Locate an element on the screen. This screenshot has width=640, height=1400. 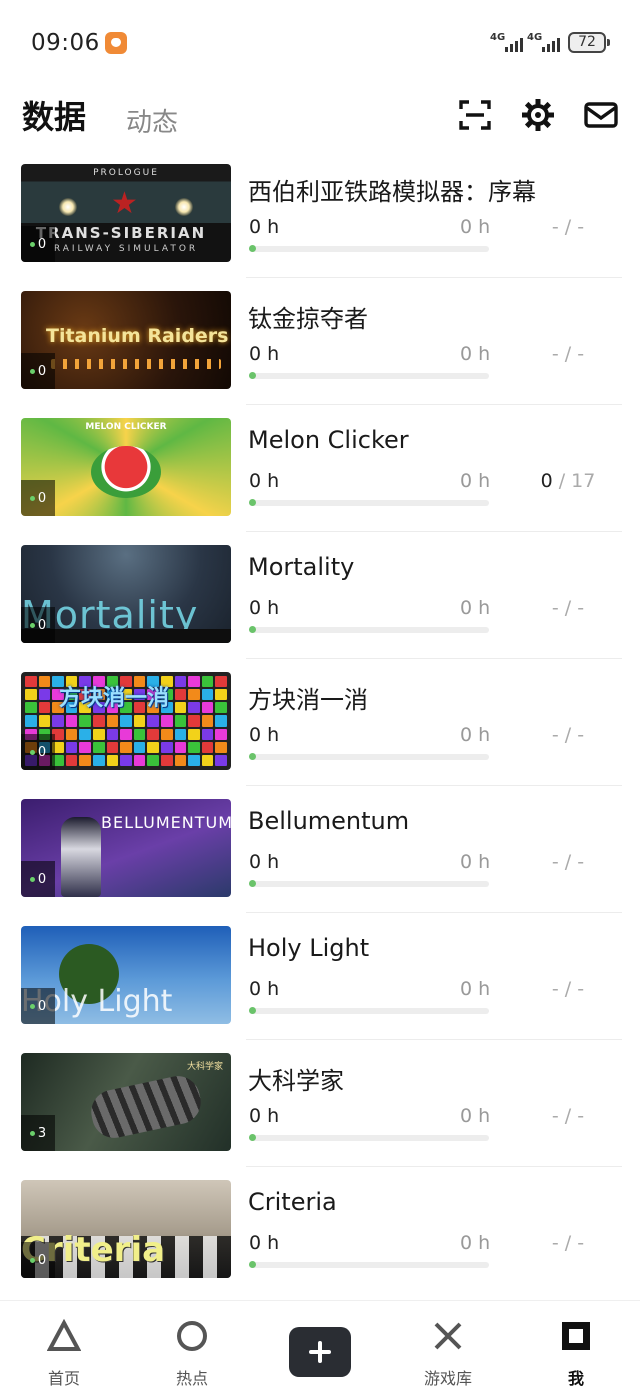
game-title: 钛金掠夺者 is located at coordinates (308, 319).